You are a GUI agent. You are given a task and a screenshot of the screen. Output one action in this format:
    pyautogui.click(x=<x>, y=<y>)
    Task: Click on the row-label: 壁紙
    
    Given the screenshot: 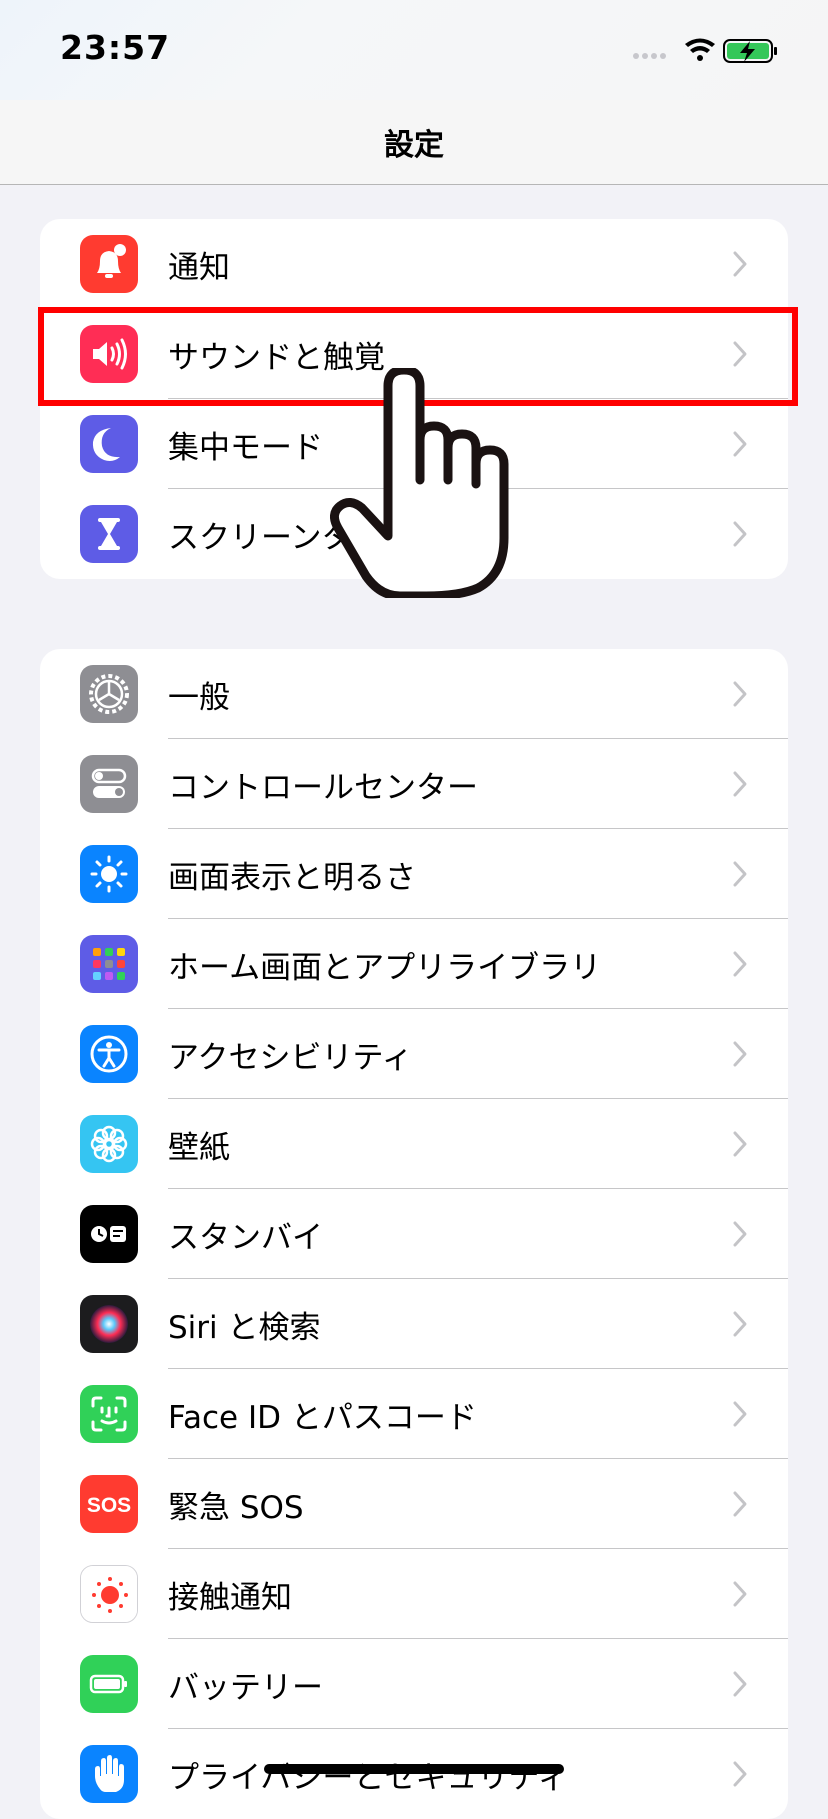 What is the action you would take?
    pyautogui.click(x=199, y=1148)
    